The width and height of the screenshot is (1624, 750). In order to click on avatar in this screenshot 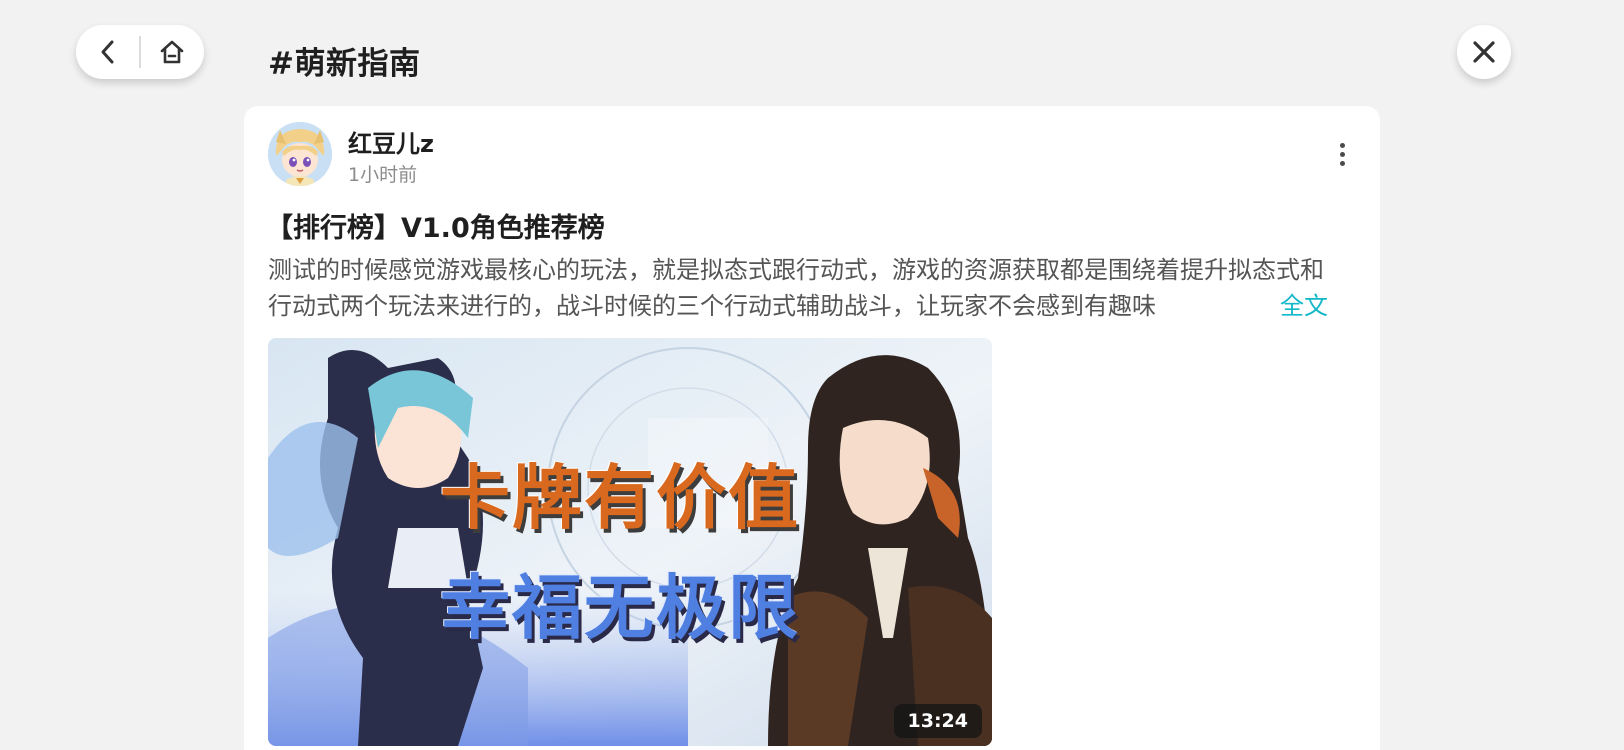, I will do `click(300, 154)`.